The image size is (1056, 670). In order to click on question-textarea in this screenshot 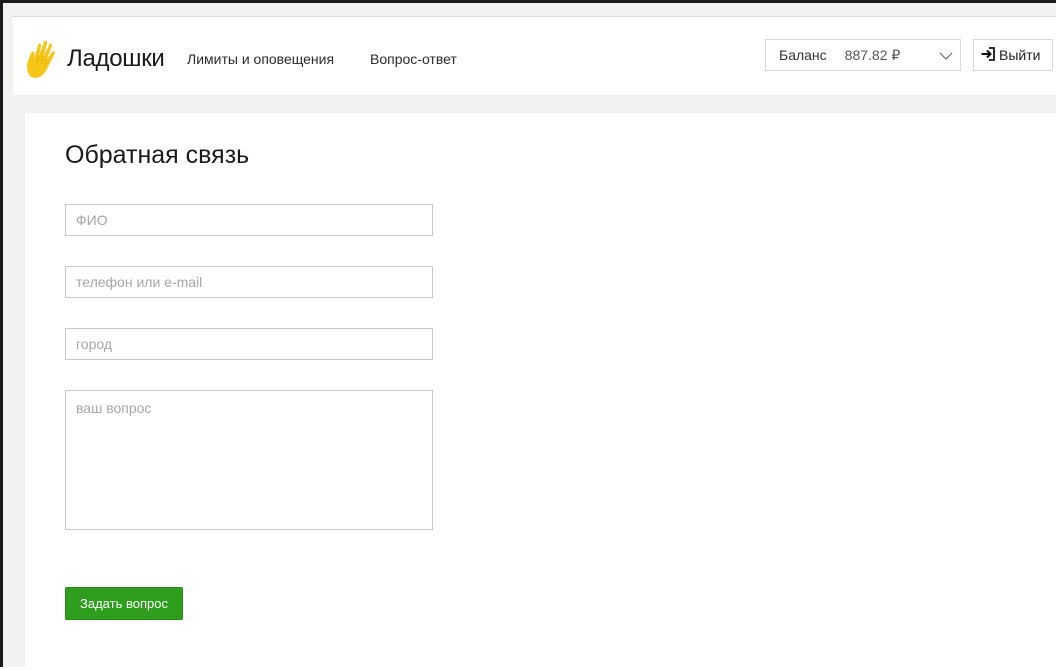, I will do `click(249, 460)`.